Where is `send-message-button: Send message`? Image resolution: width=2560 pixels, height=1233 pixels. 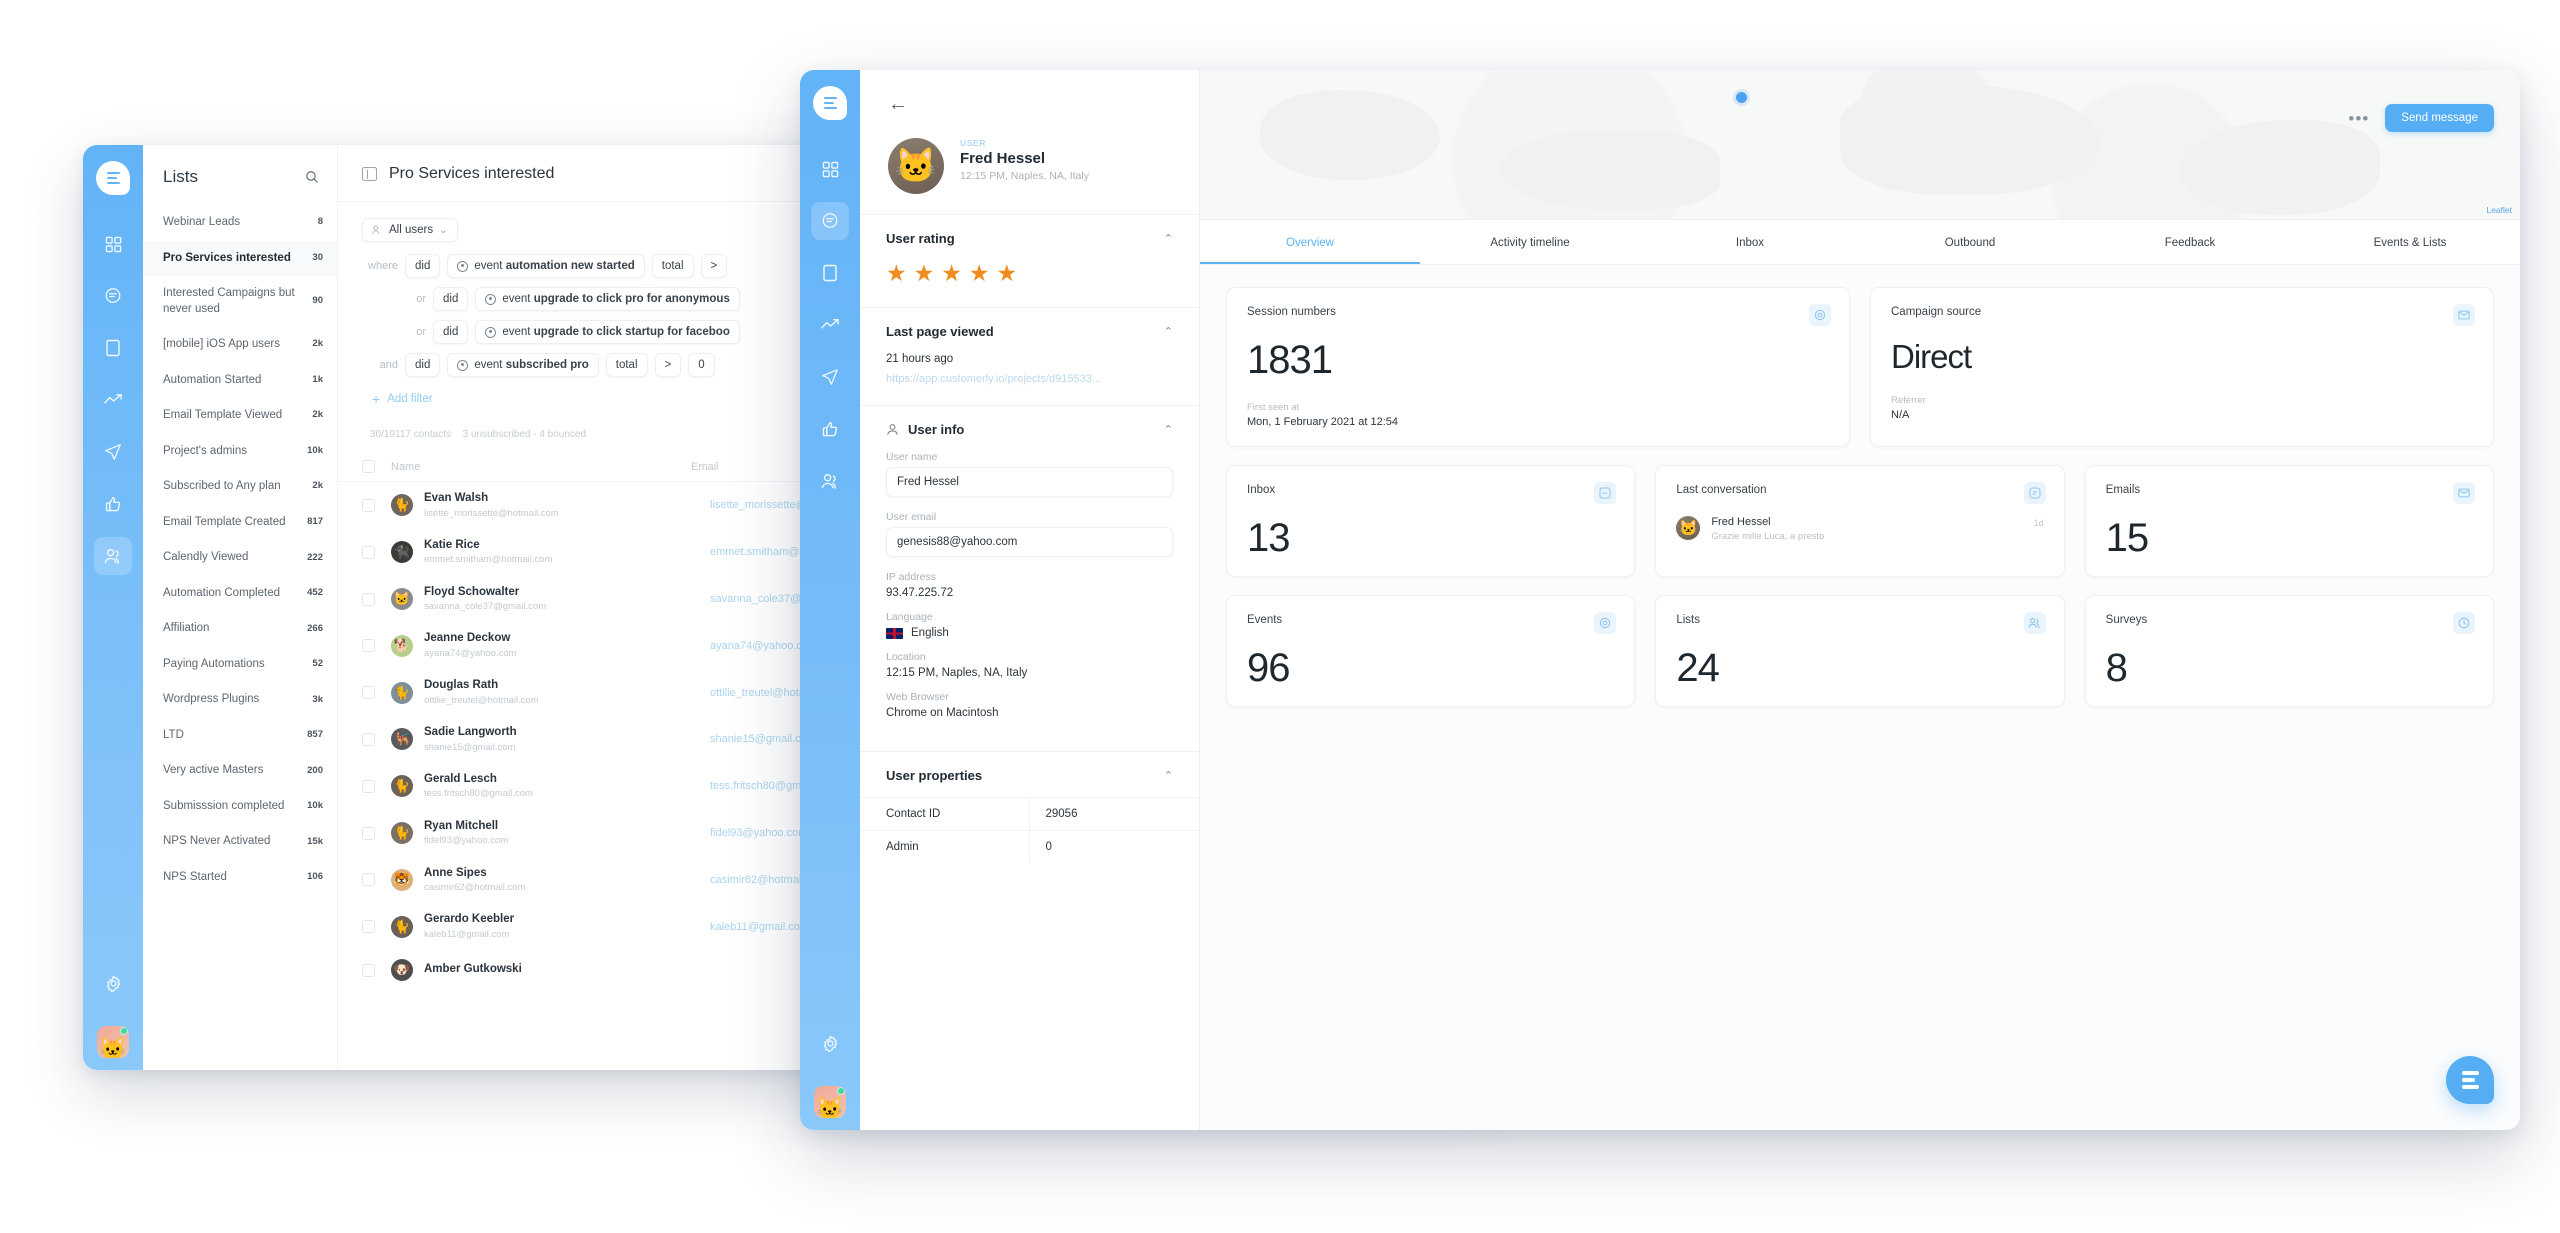 send-message-button: Send message is located at coordinates (2439, 118).